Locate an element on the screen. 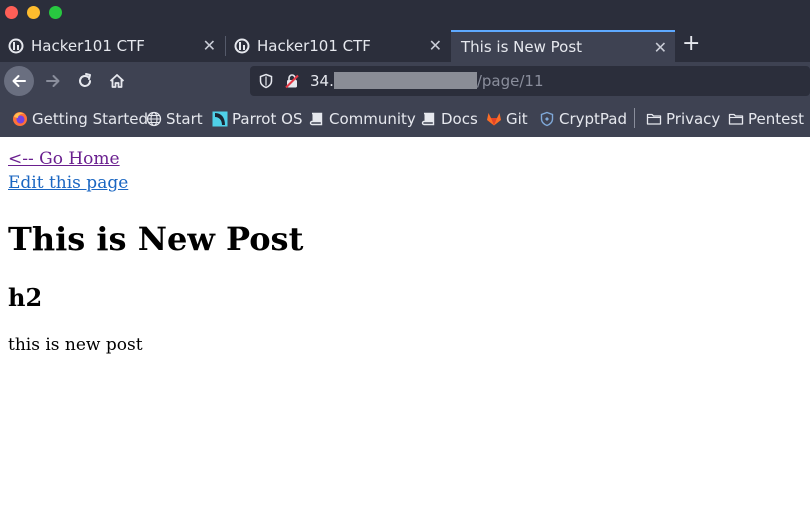  redacted-region is located at coordinates (405, 80).